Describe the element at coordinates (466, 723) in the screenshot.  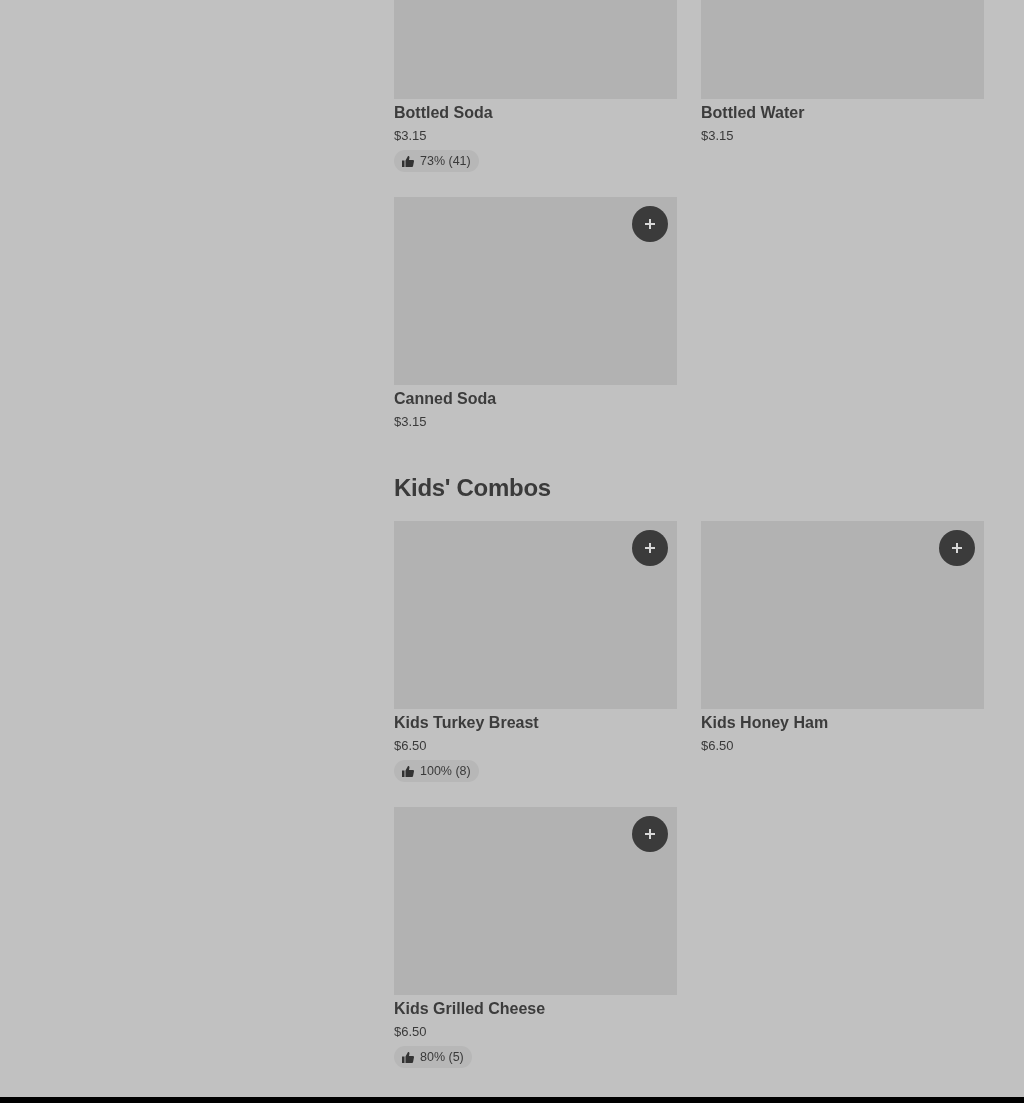
I see `item-name: Kids Turkey Breast` at that location.